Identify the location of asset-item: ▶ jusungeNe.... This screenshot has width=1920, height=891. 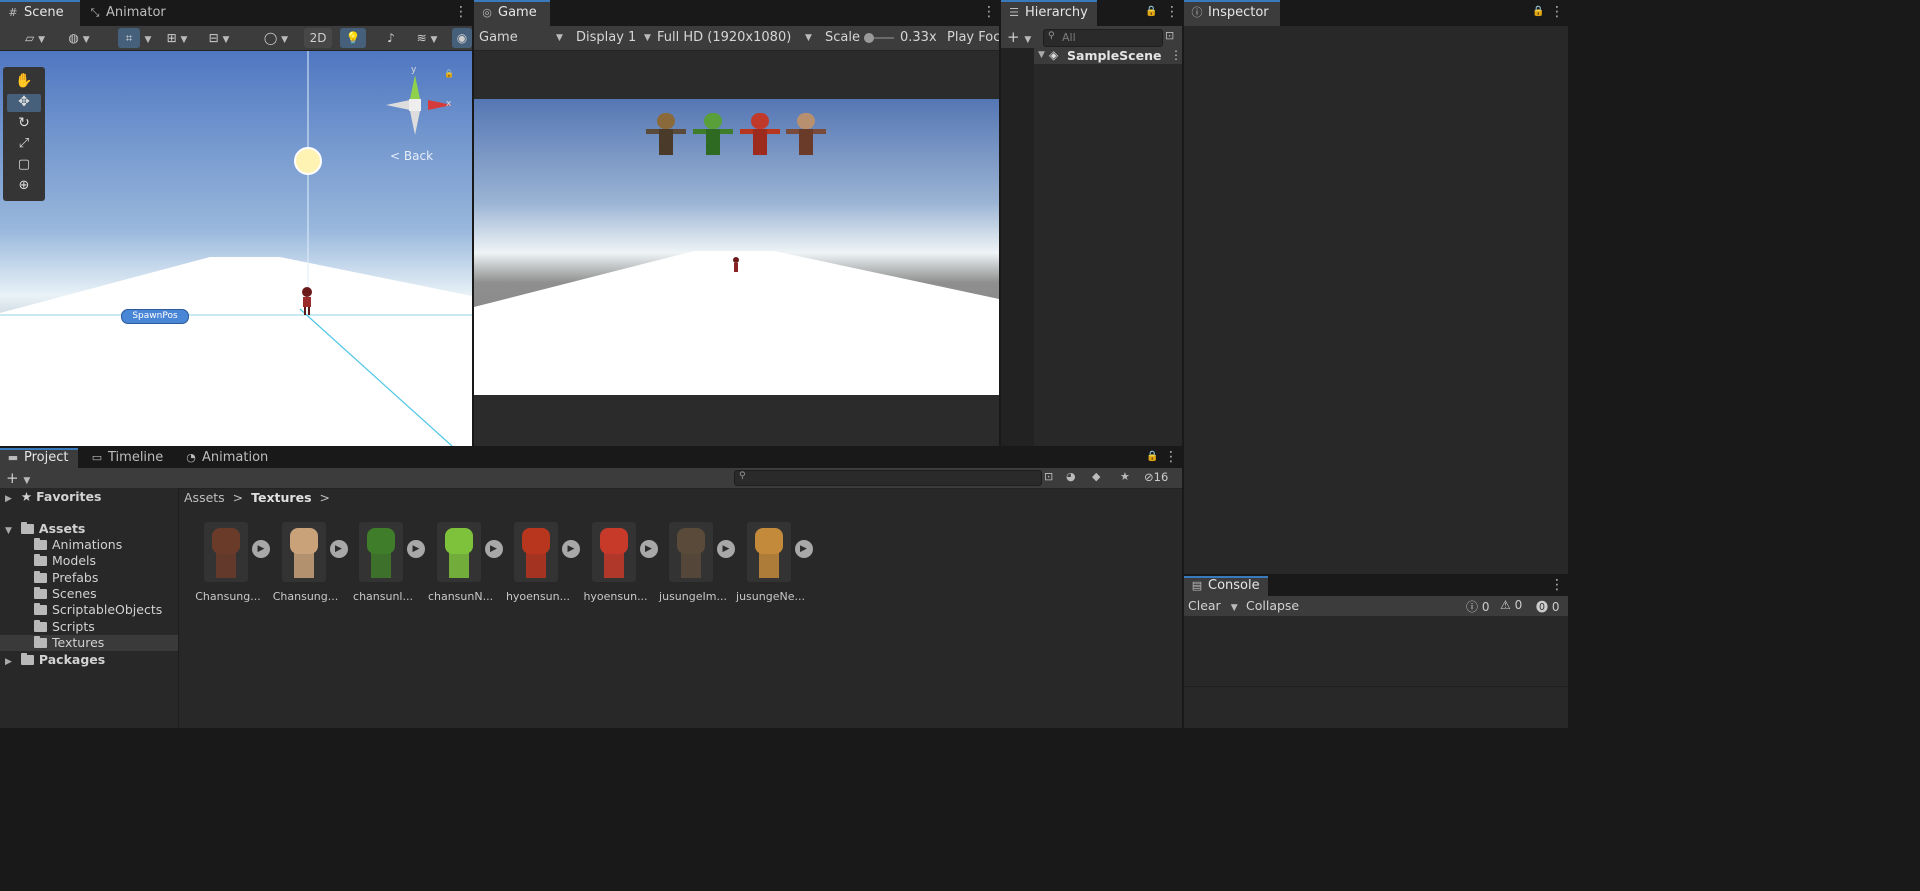
(774, 562).